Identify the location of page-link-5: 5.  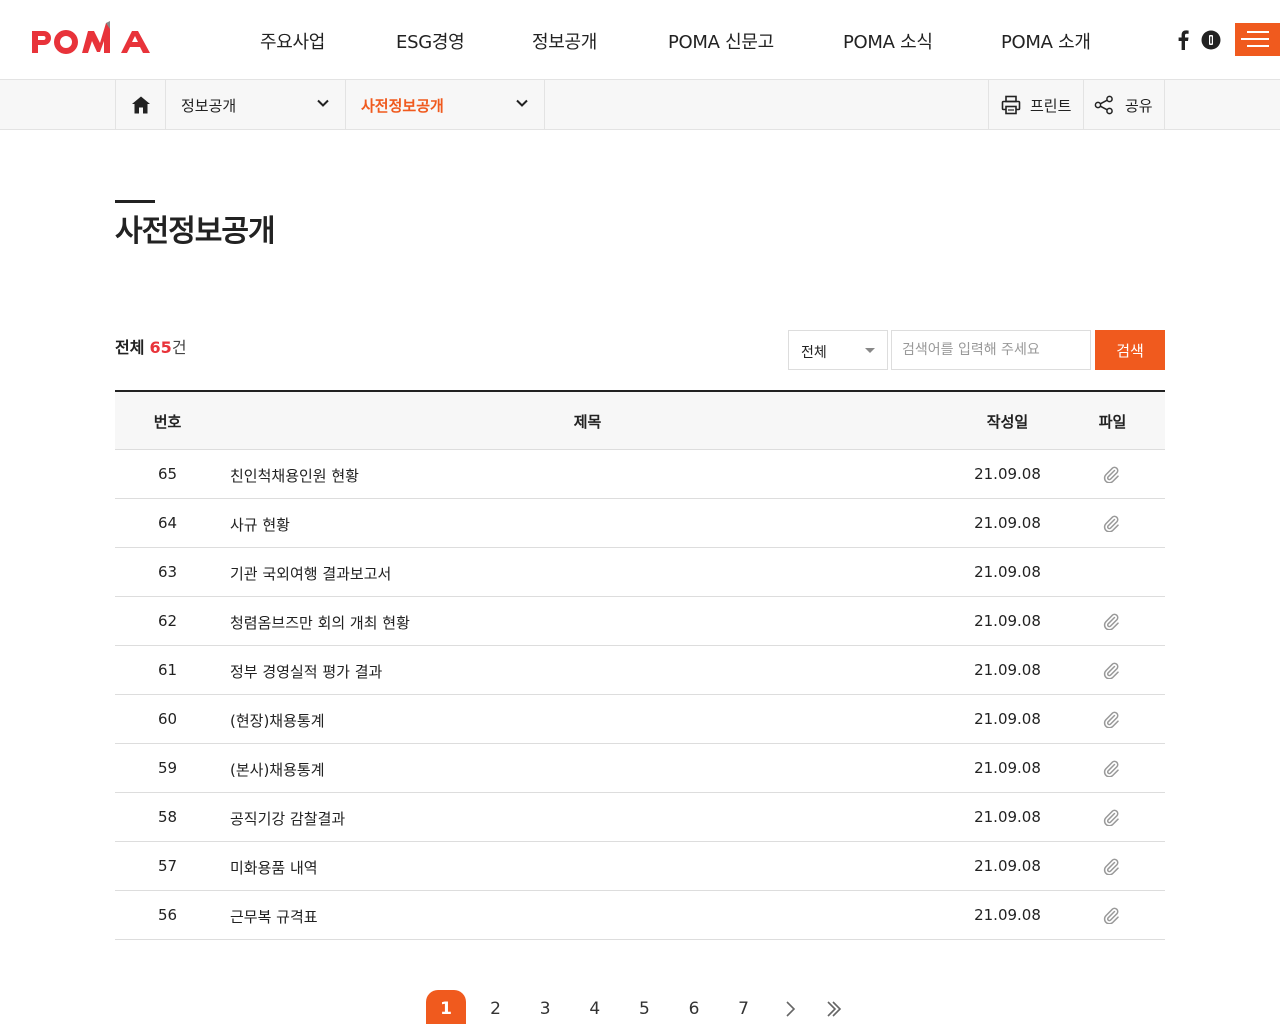
(644, 1007).